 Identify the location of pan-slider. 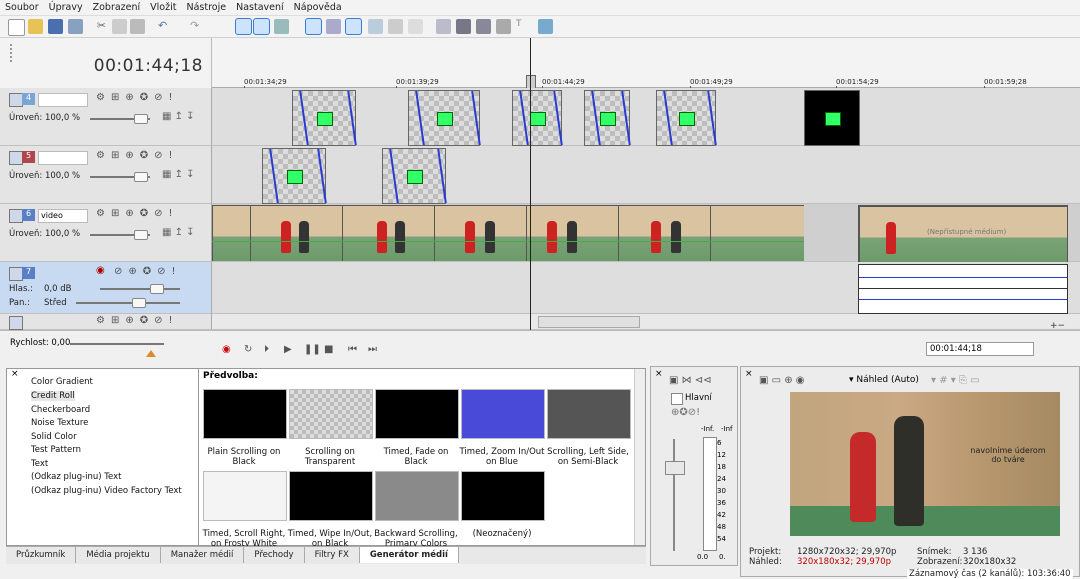
(128, 303).